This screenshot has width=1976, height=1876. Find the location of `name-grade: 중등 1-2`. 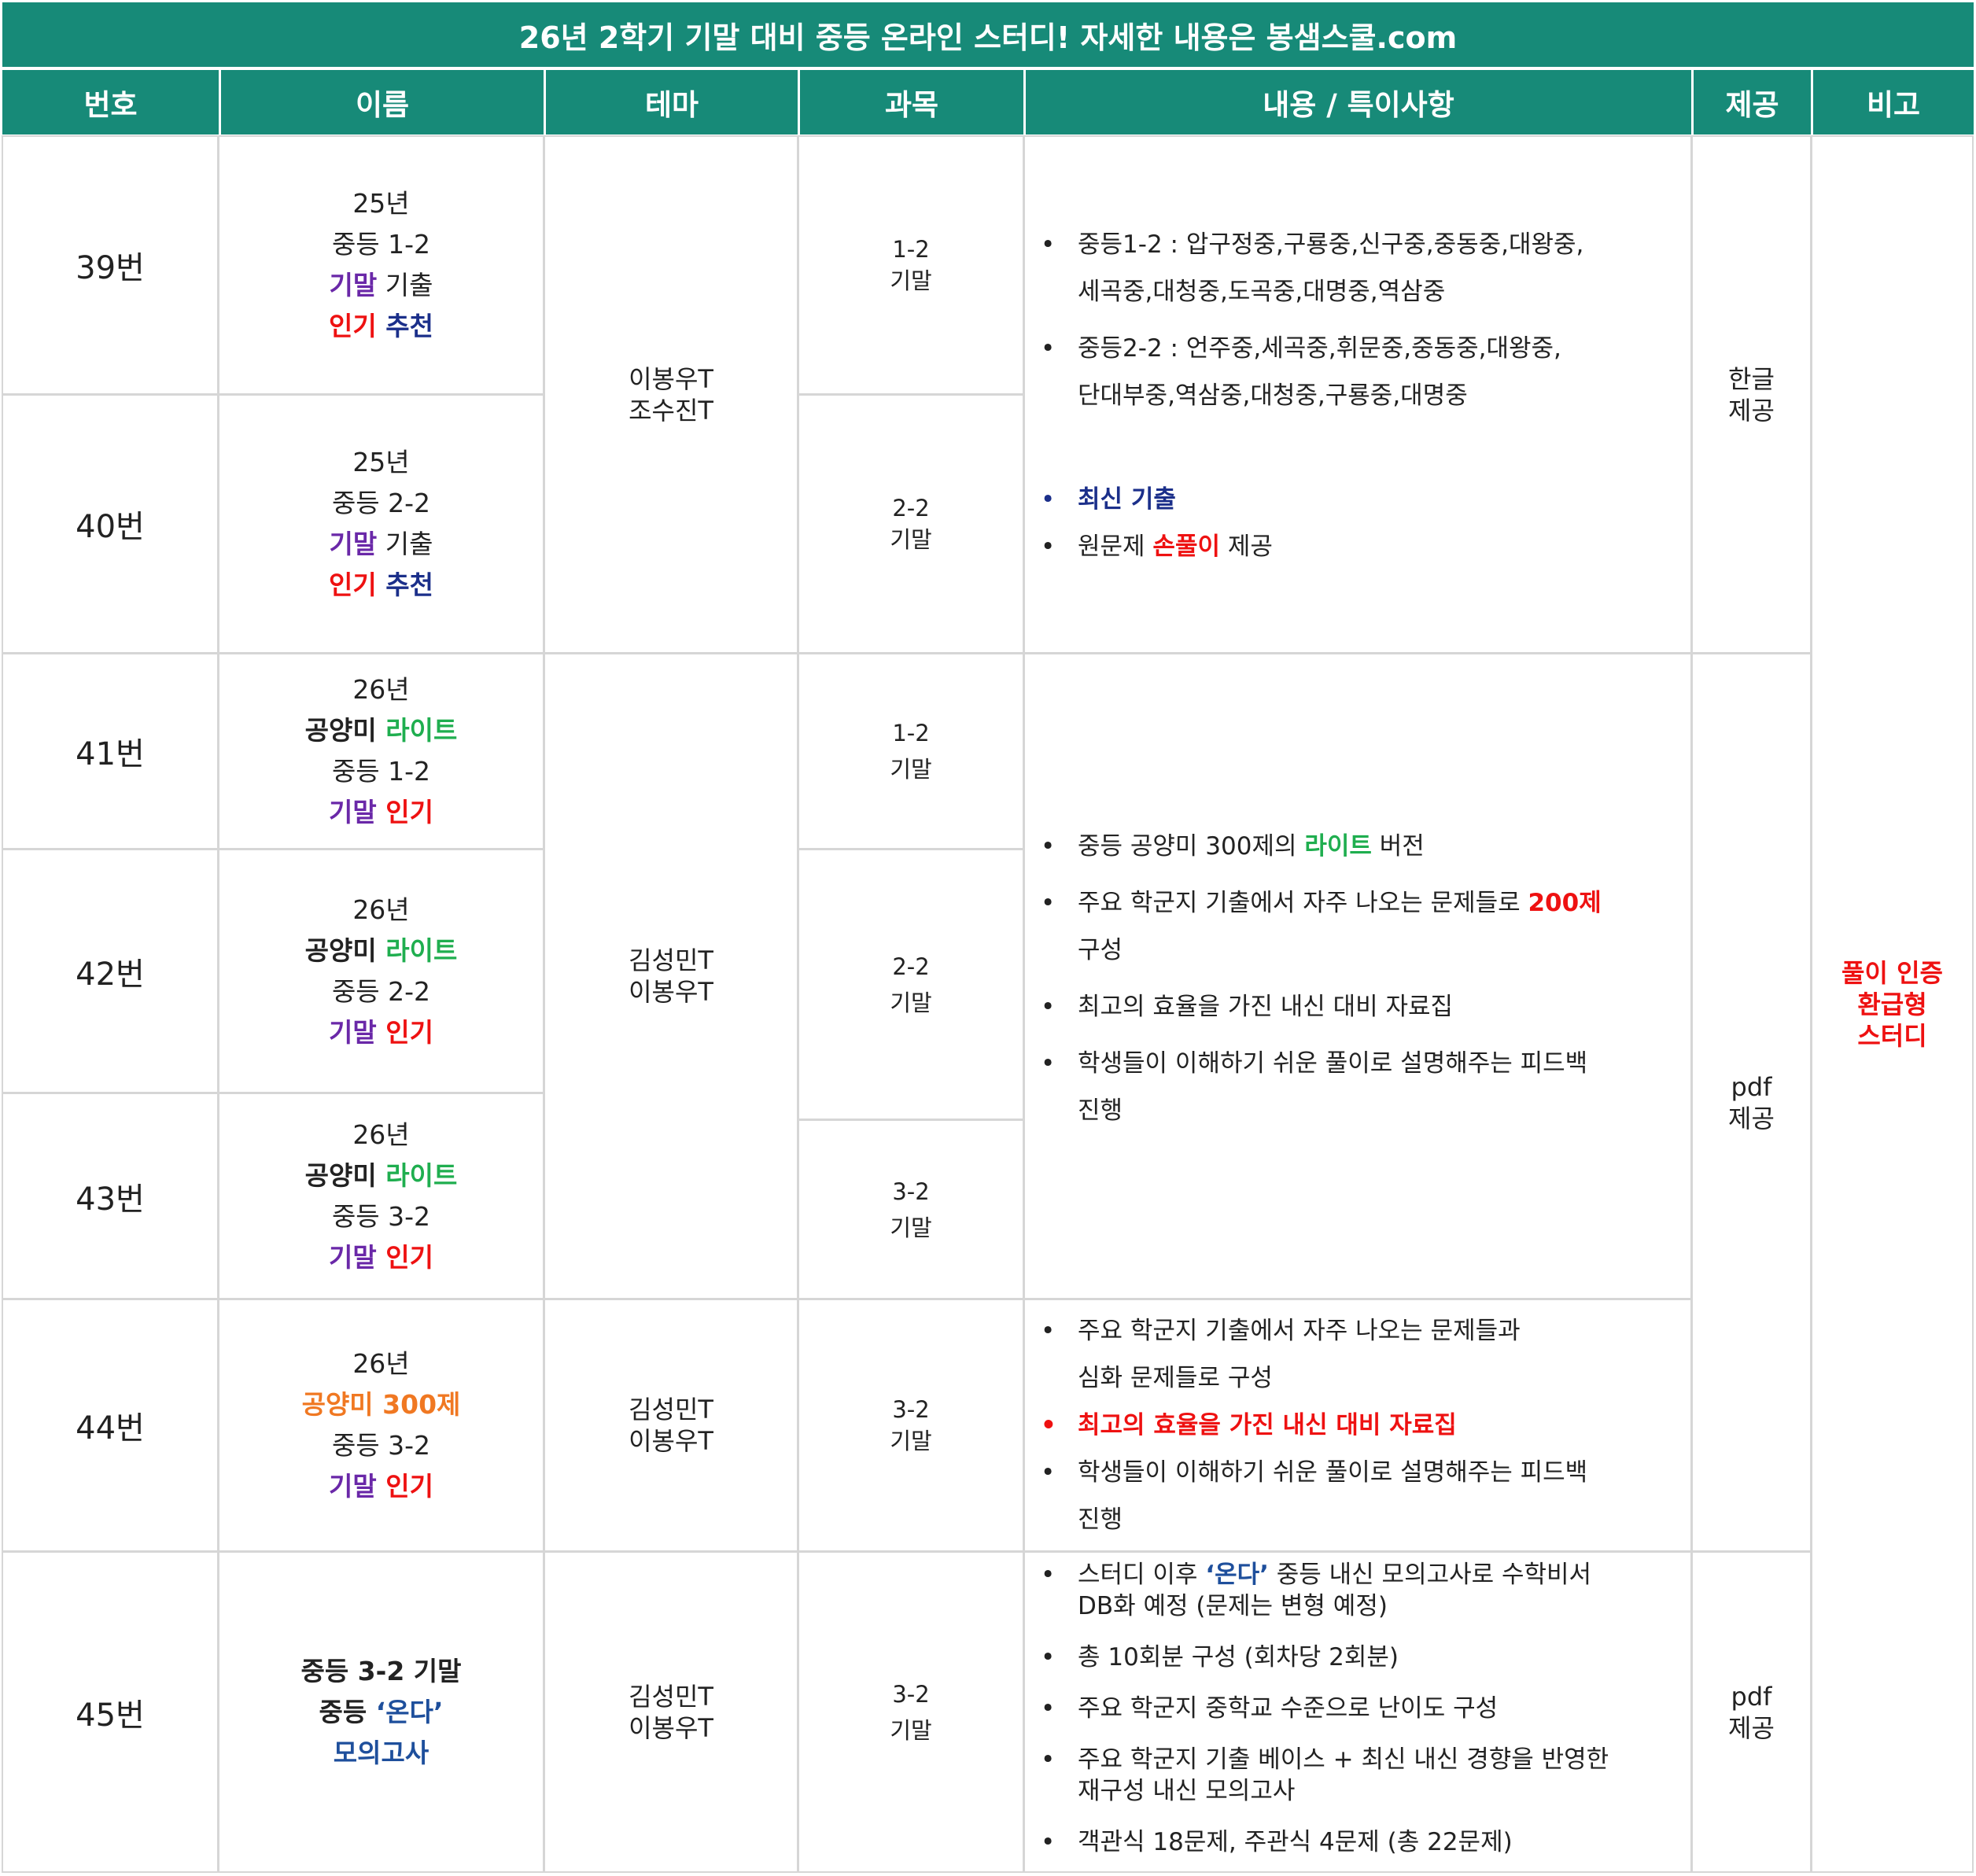

name-grade: 중등 1-2 is located at coordinates (381, 244).